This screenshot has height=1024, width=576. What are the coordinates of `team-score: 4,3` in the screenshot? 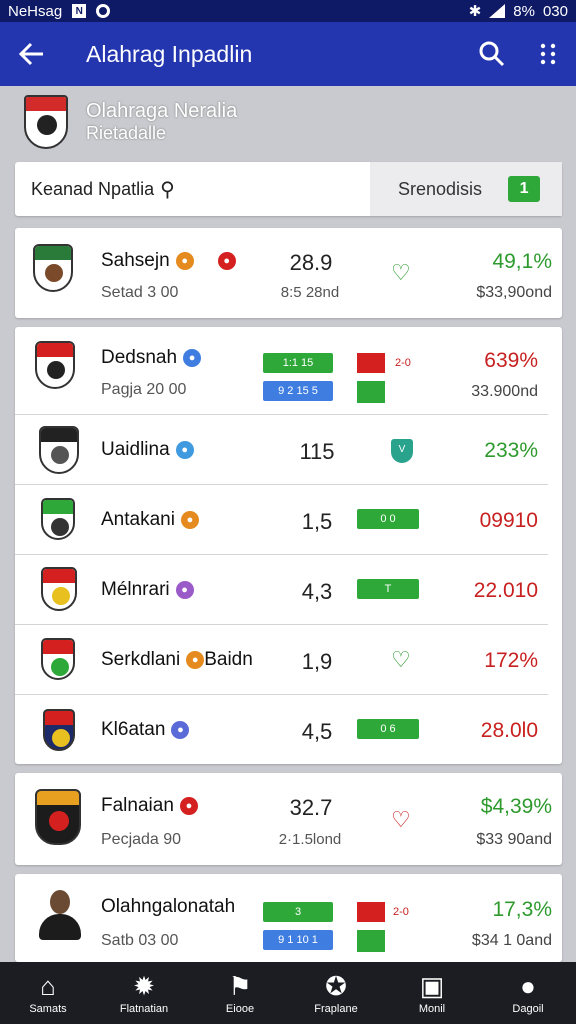 It's located at (317, 591).